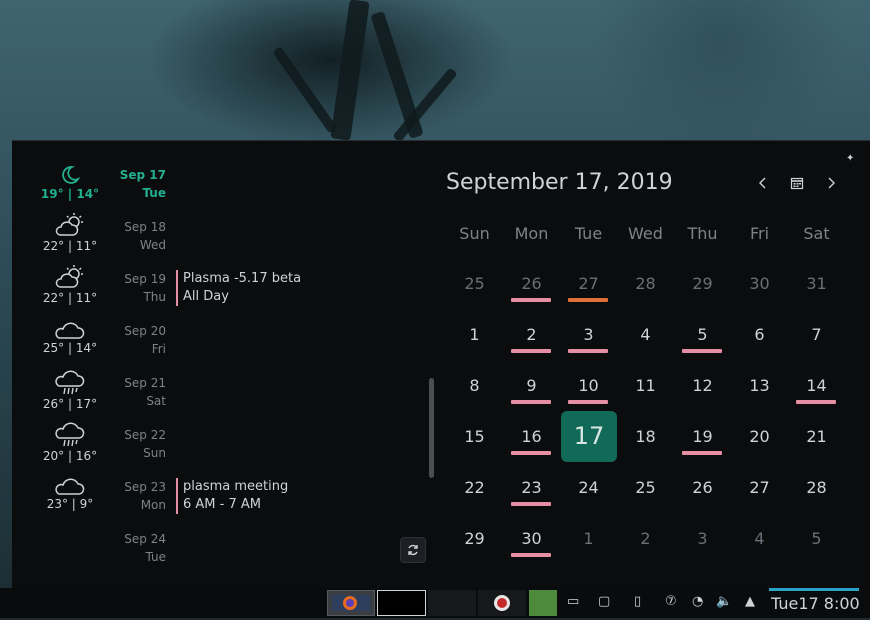 The image size is (870, 620). I want to click on weather-day-1: 22° | 11°, so click(70, 232).